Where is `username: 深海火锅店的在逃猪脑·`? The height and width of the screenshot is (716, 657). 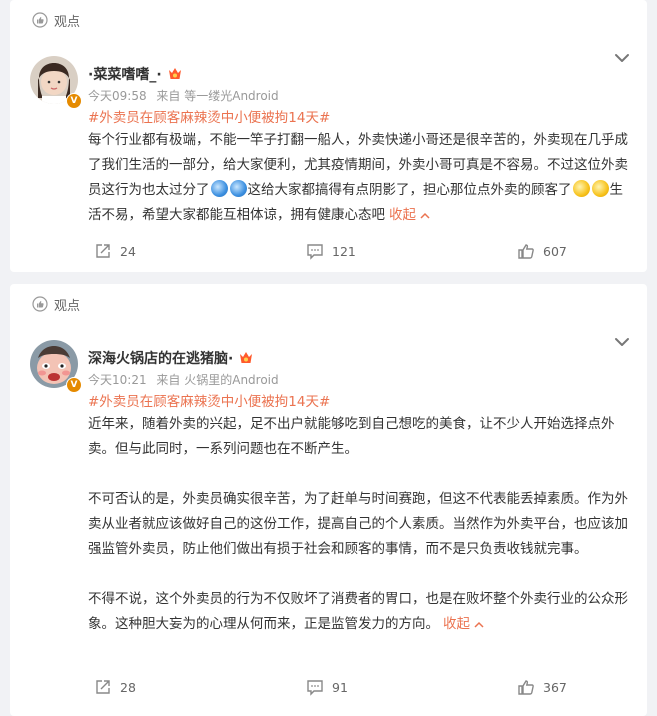
username: 深海火锅店的在逃猪脑· is located at coordinates (171, 358).